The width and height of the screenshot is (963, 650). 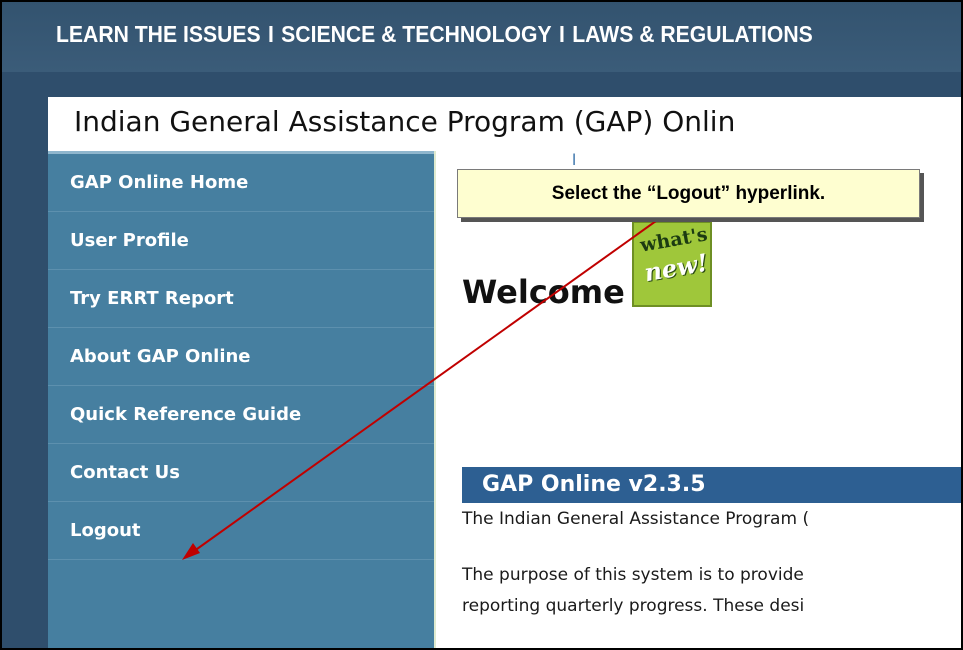 I want to click on sidebar-item-quick-reference-guide: Quick Reference Guide, so click(x=241, y=415).